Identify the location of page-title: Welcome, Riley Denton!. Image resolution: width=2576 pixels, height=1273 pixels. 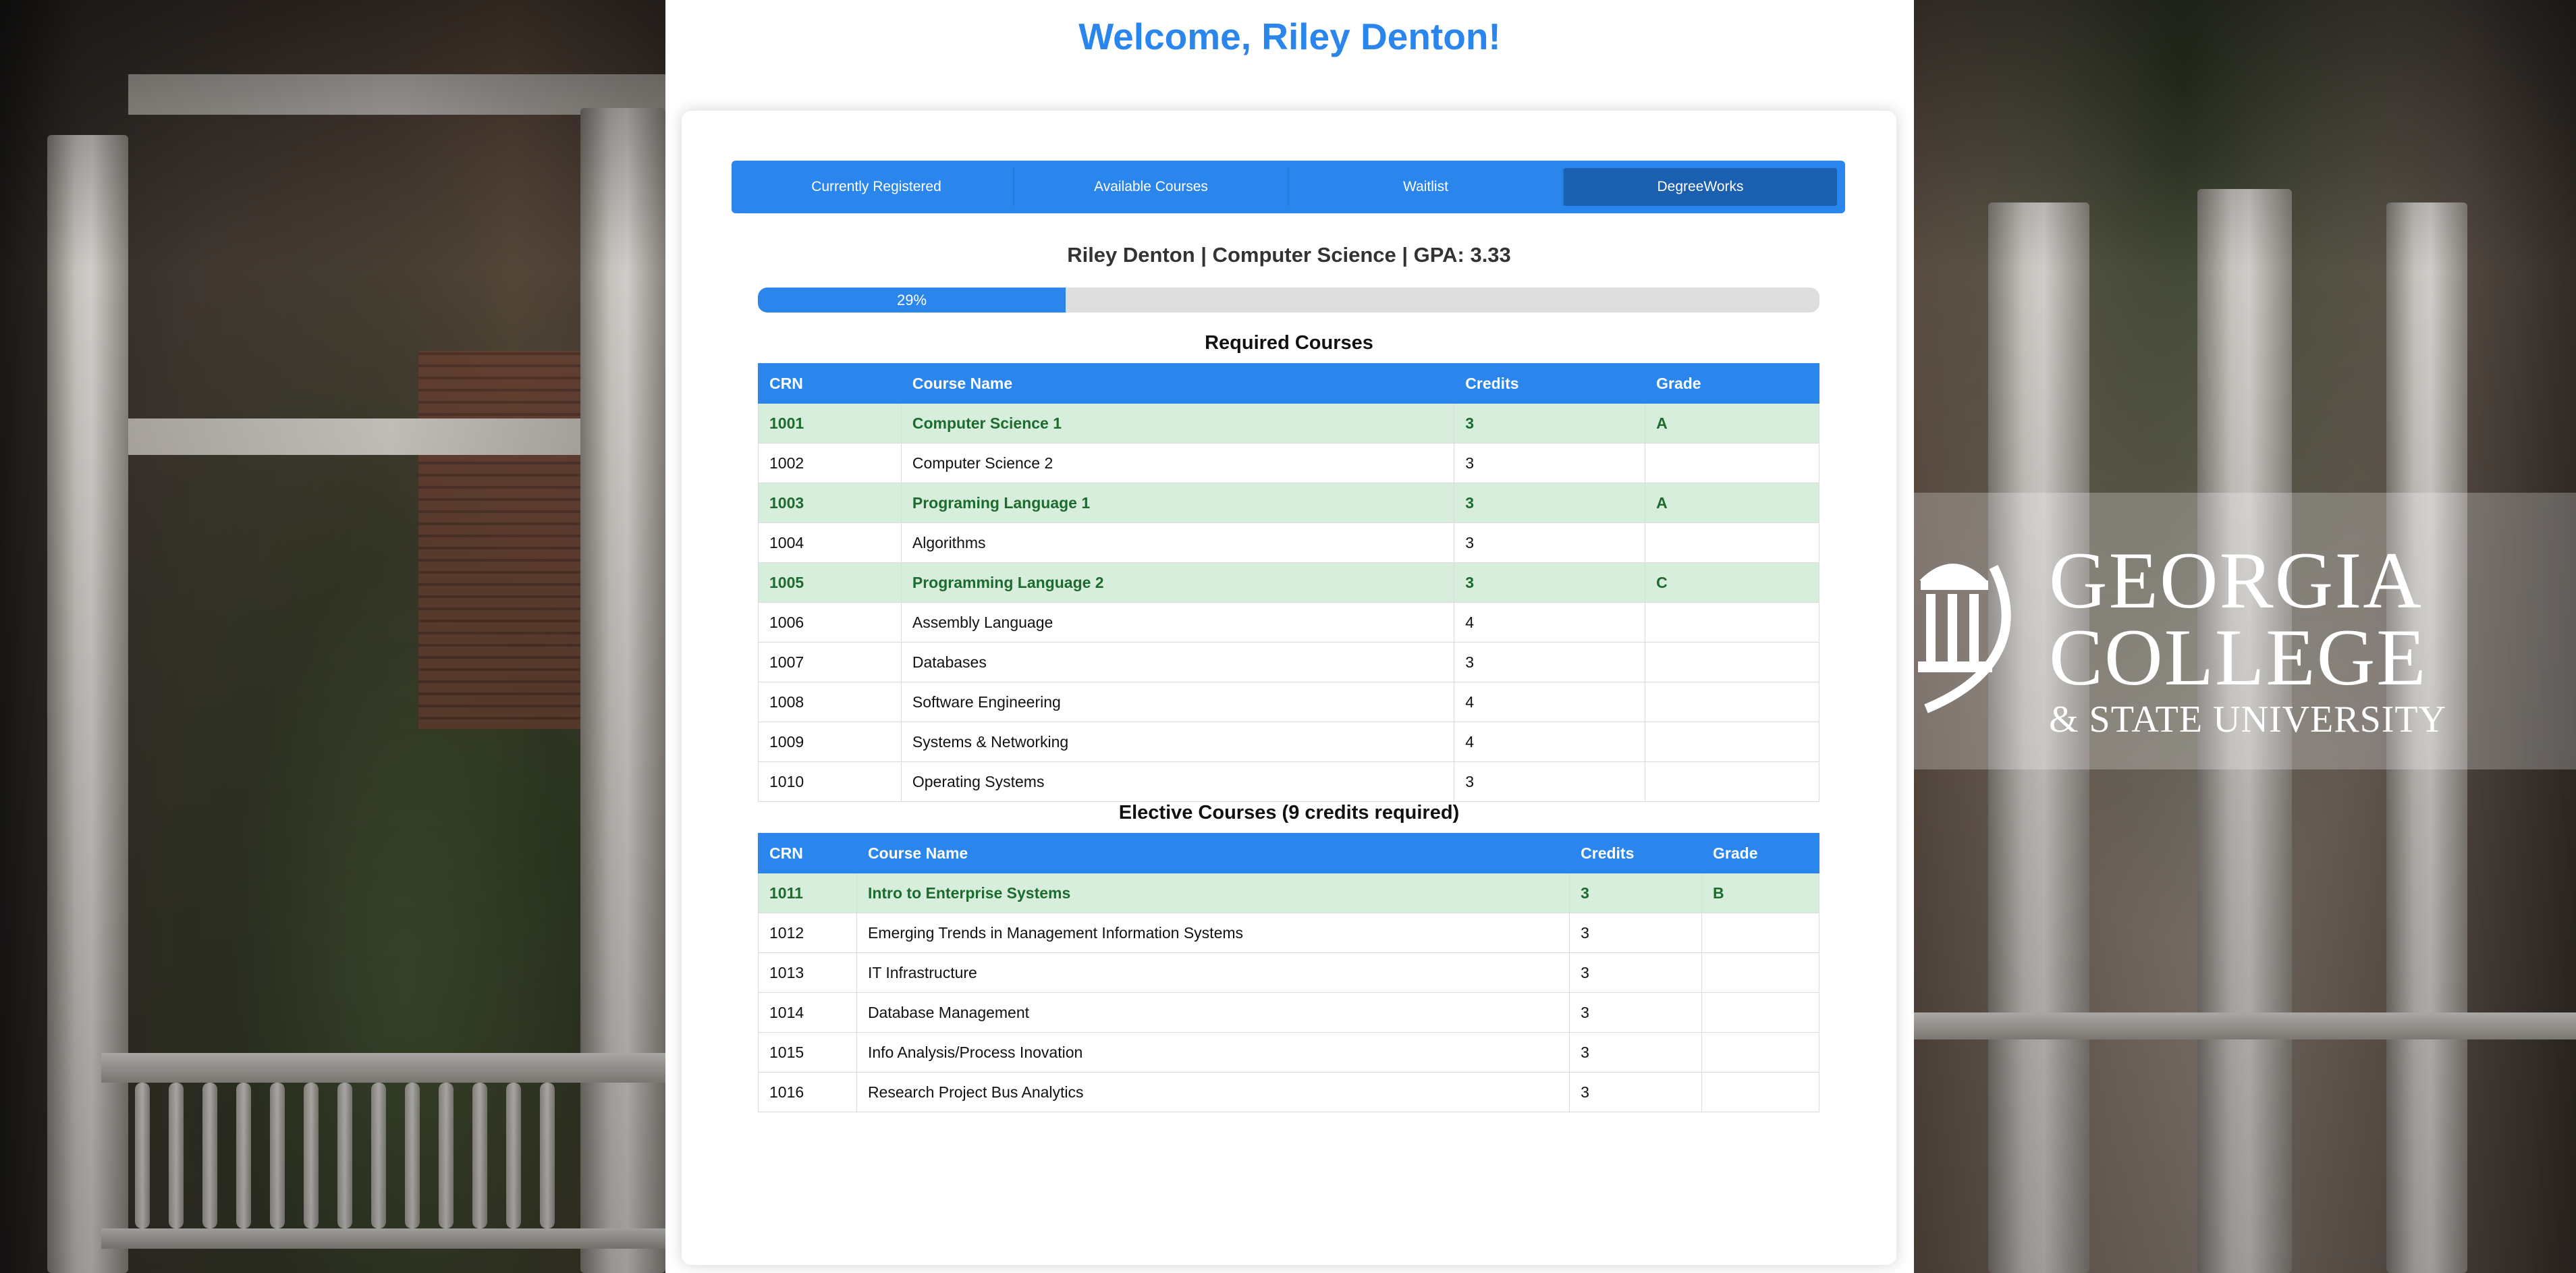
(1289, 36).